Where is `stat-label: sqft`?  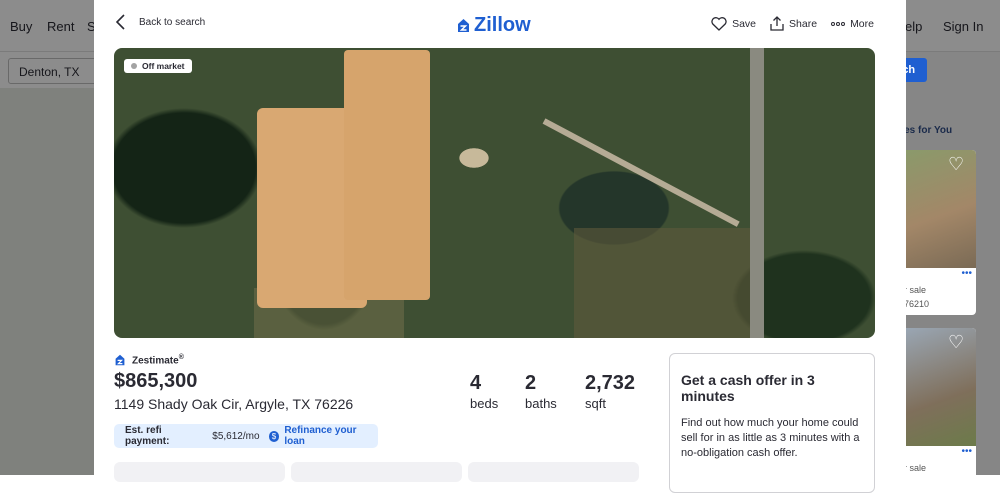 stat-label: sqft is located at coordinates (595, 403).